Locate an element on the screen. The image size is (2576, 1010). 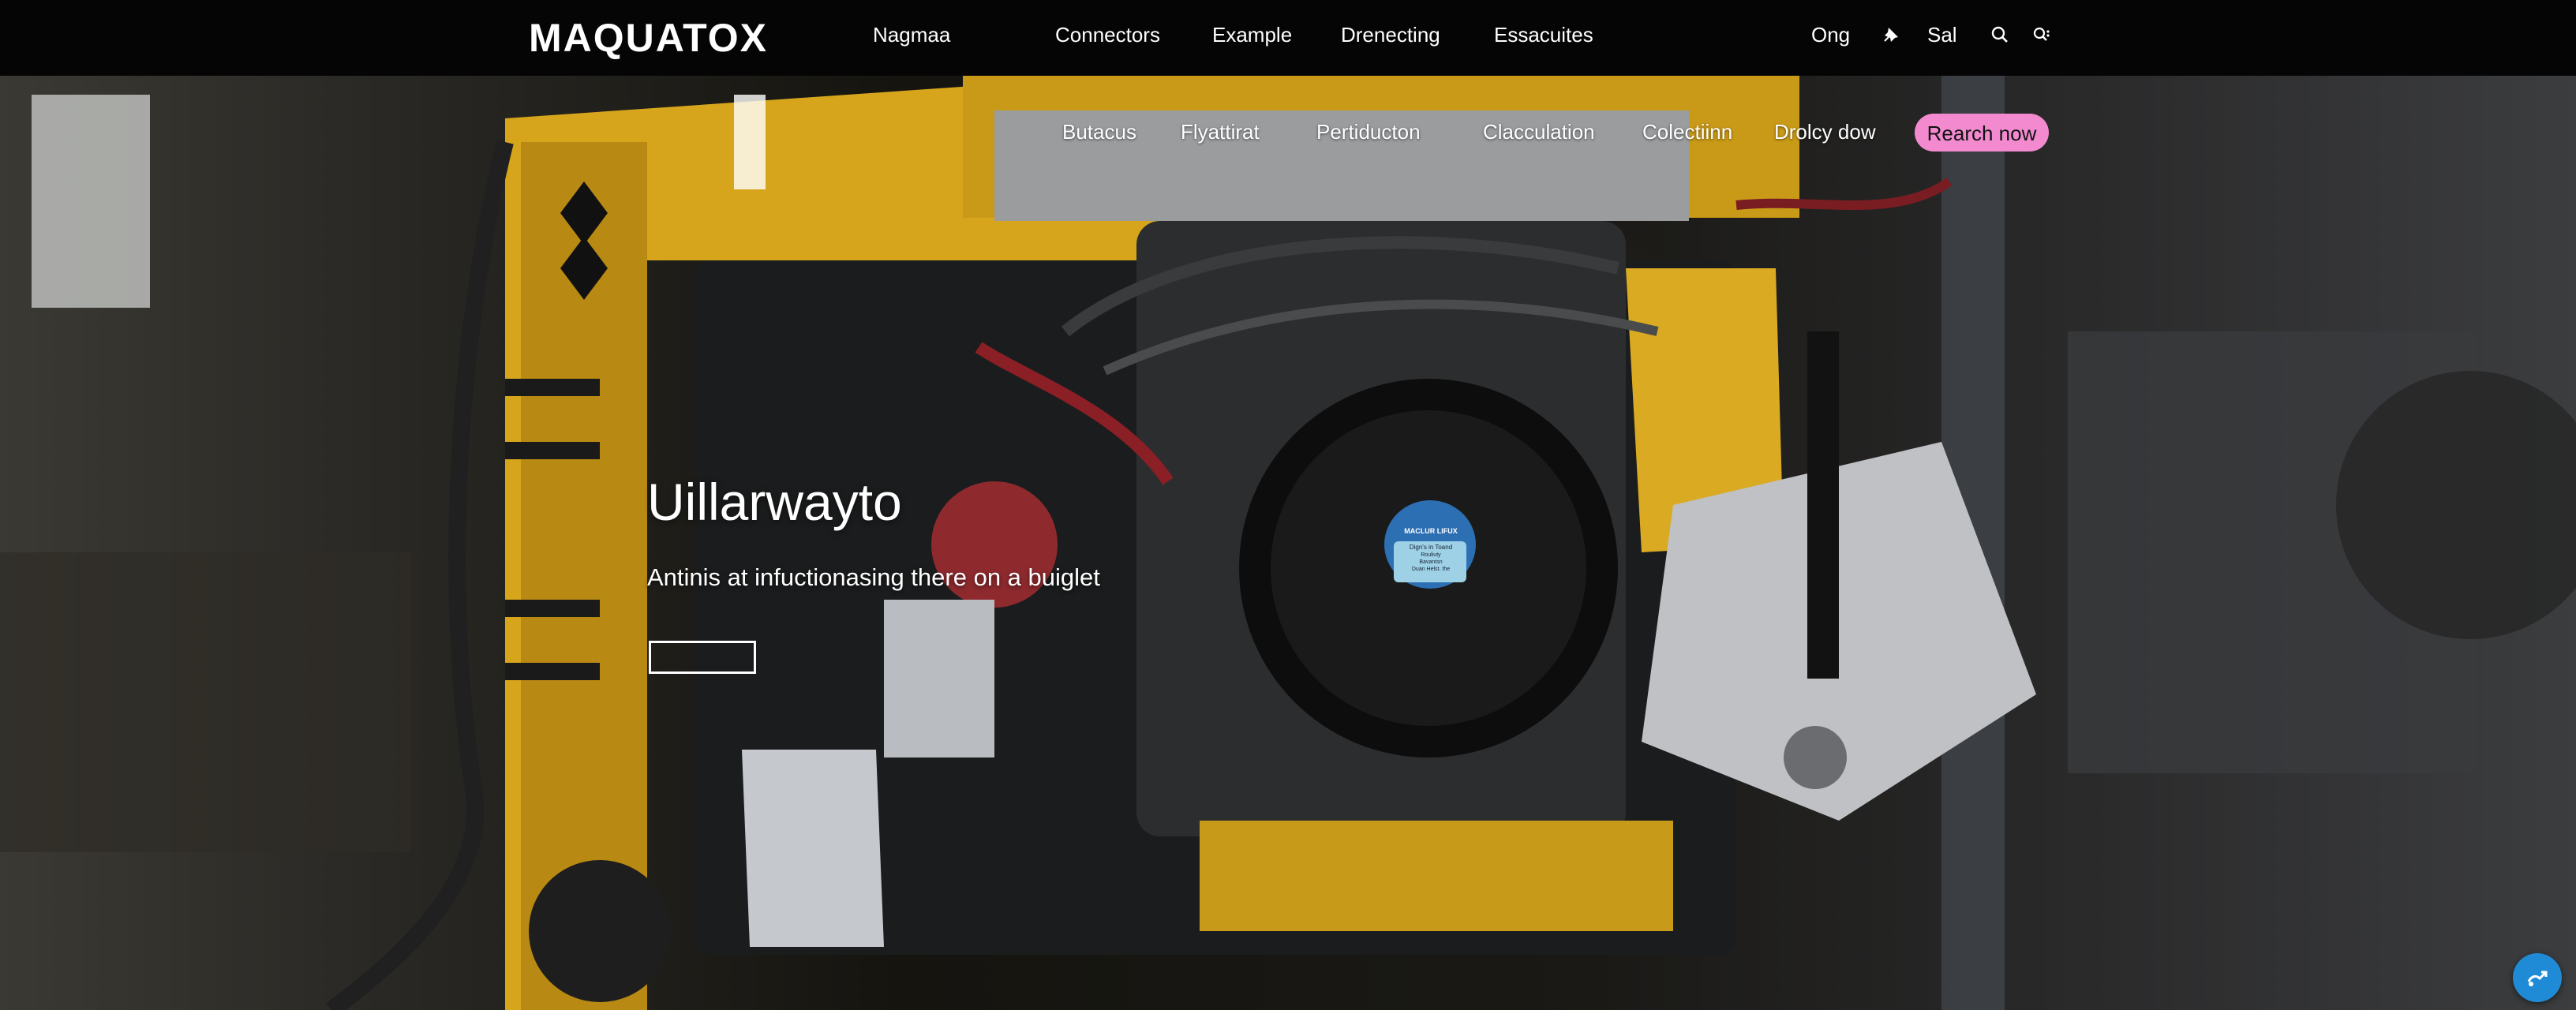
chat-icon is located at coordinates (2537, 978).